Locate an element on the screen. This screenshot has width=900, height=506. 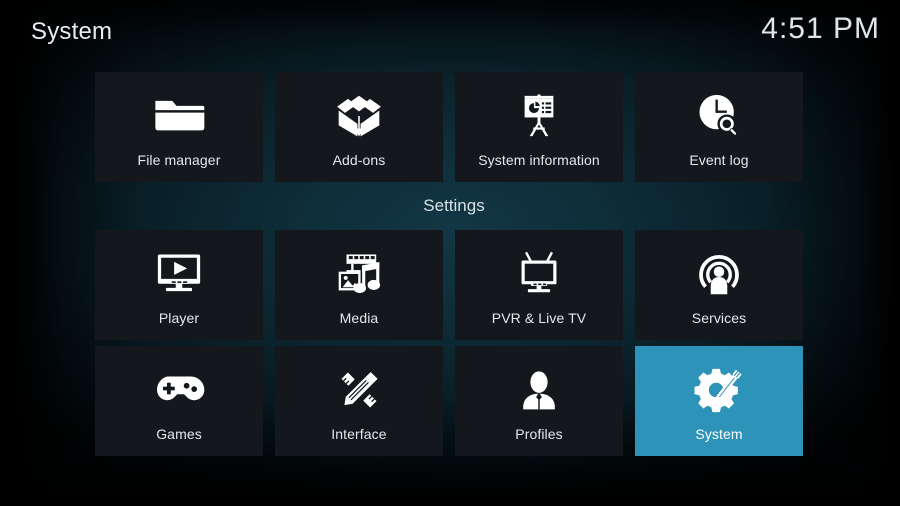
presentation-icon is located at coordinates (539, 116).